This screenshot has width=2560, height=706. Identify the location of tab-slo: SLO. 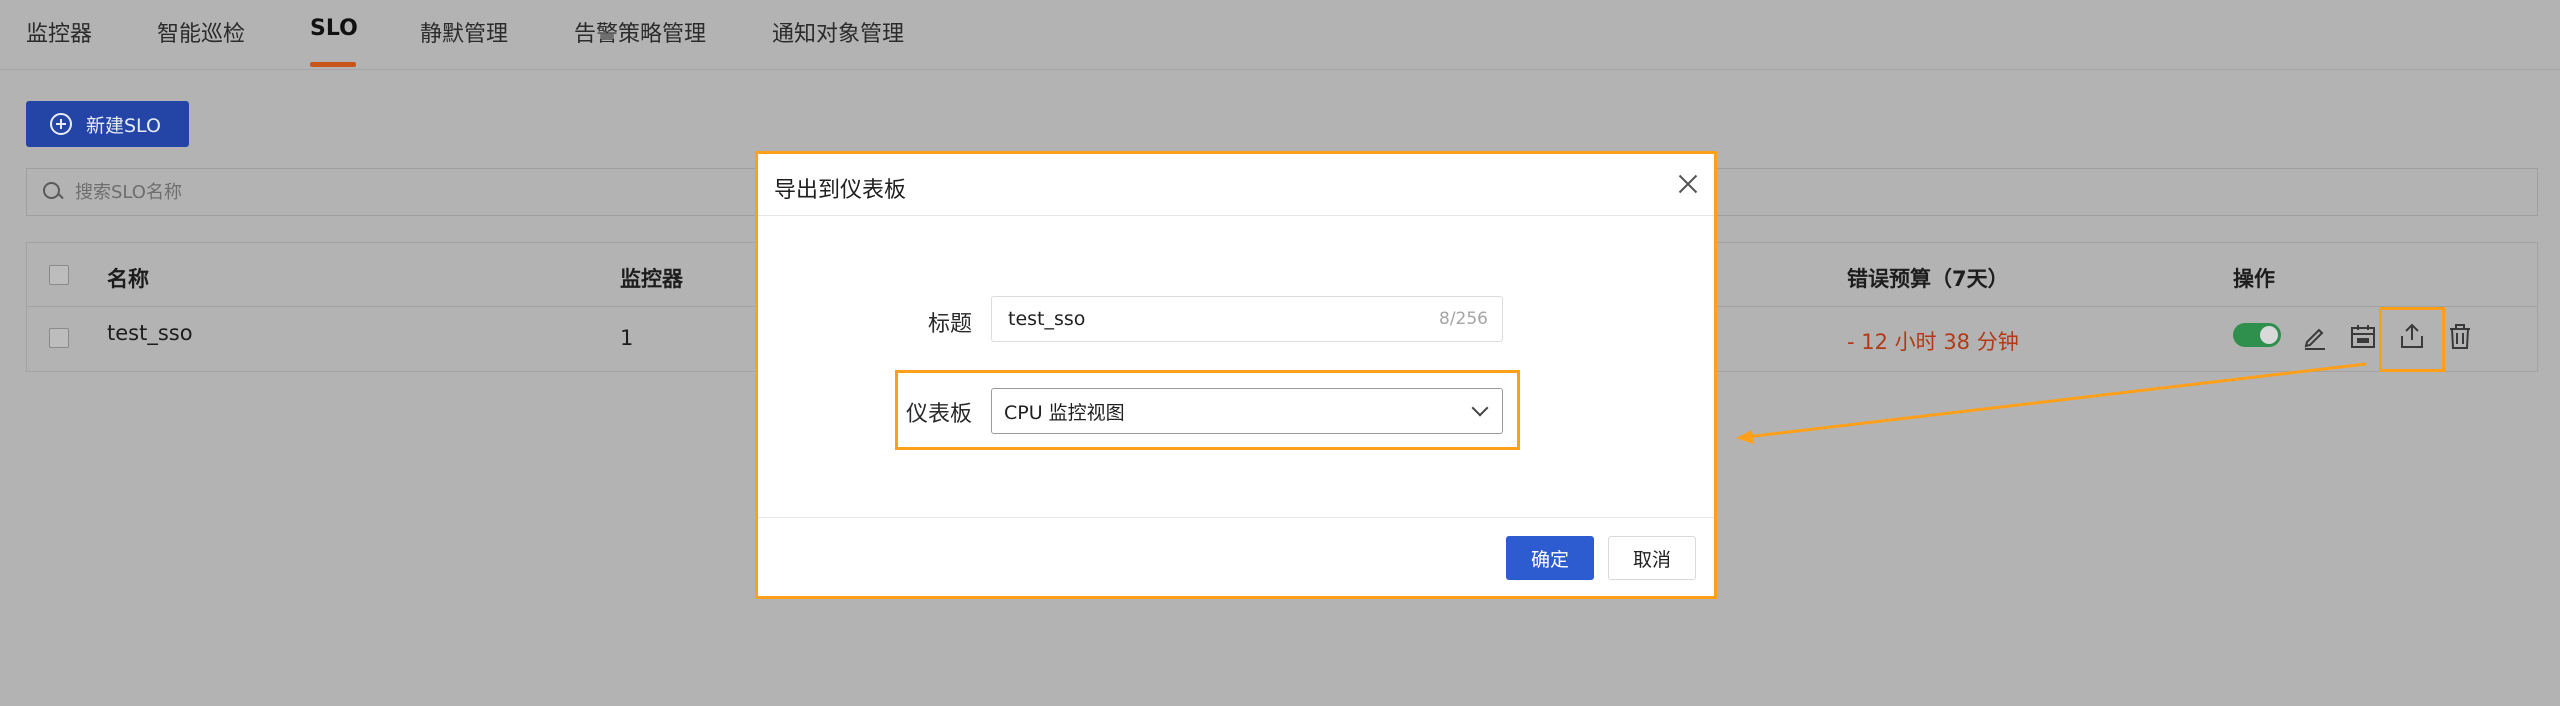
(334, 28).